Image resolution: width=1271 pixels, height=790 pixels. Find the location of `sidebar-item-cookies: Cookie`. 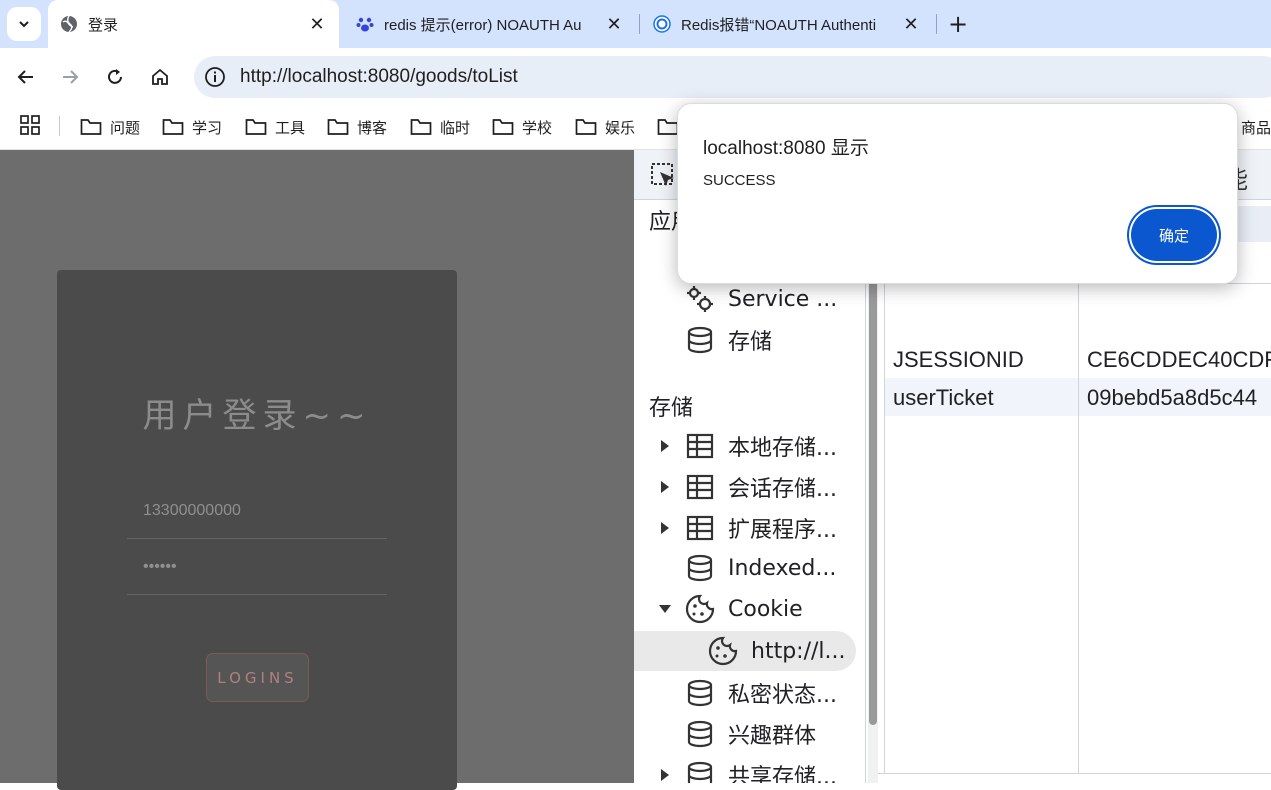

sidebar-item-cookies: Cookie is located at coordinates (730, 609).